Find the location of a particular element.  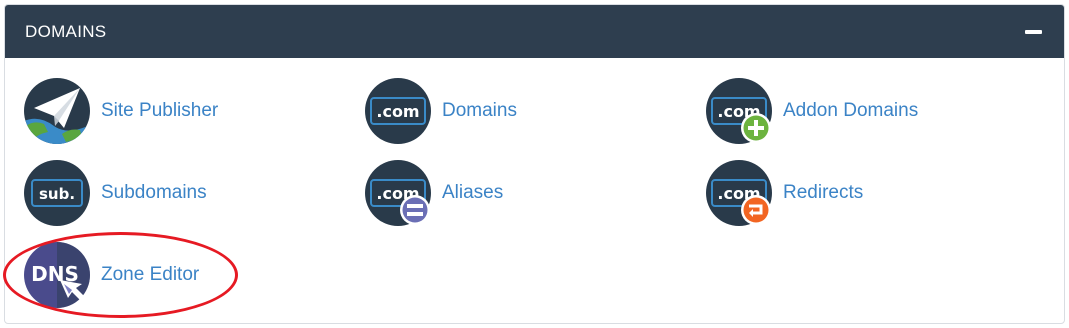

aliases-link: .com Aliases is located at coordinates (434, 193).